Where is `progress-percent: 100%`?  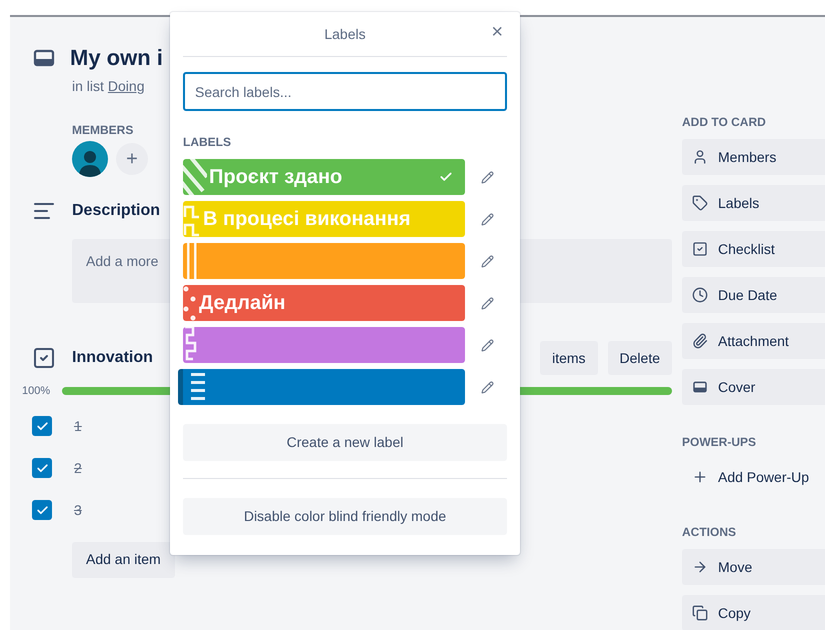
progress-percent: 100% is located at coordinates (37, 391).